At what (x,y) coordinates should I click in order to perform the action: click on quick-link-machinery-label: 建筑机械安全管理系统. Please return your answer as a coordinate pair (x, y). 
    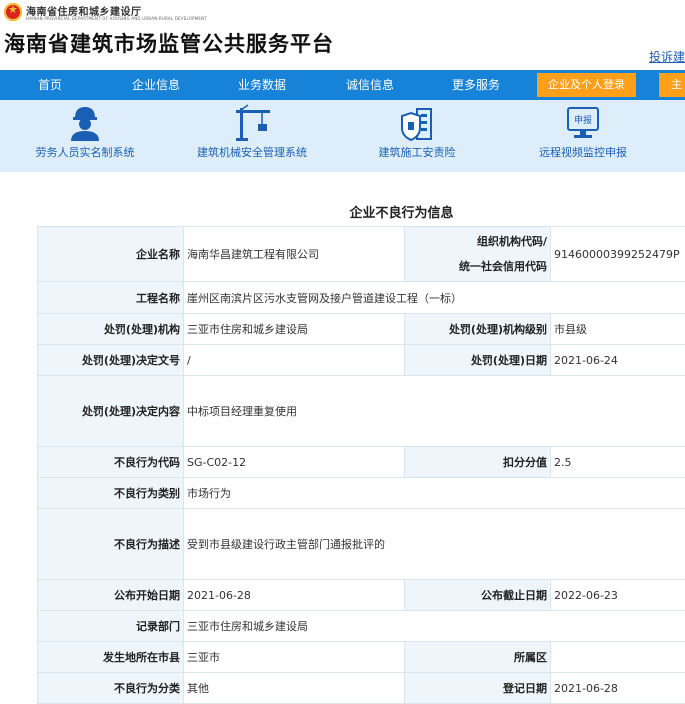
    Looking at the image, I should click on (252, 152).